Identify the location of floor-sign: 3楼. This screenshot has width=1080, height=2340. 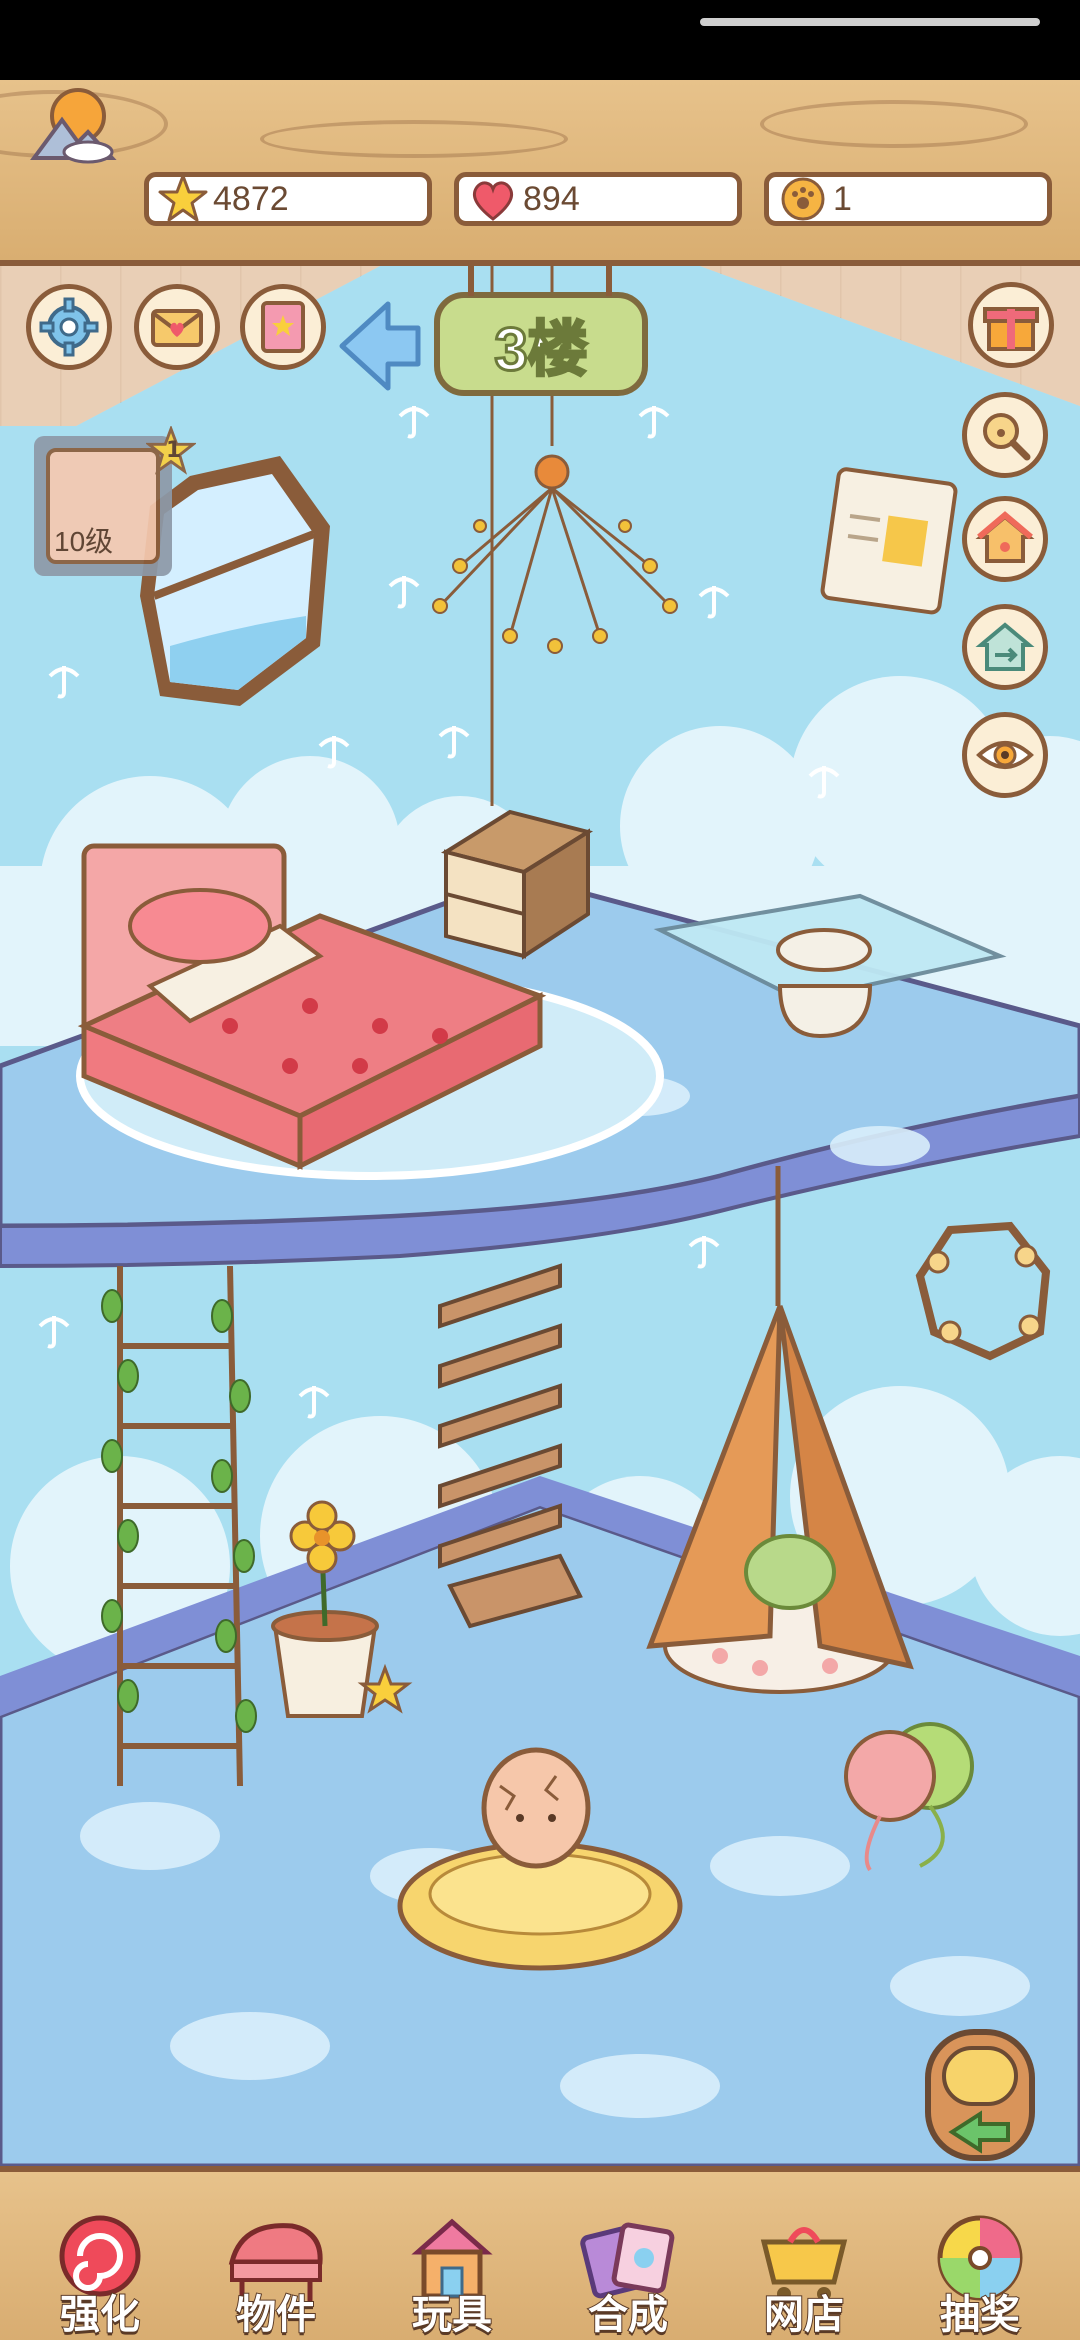
(541, 344).